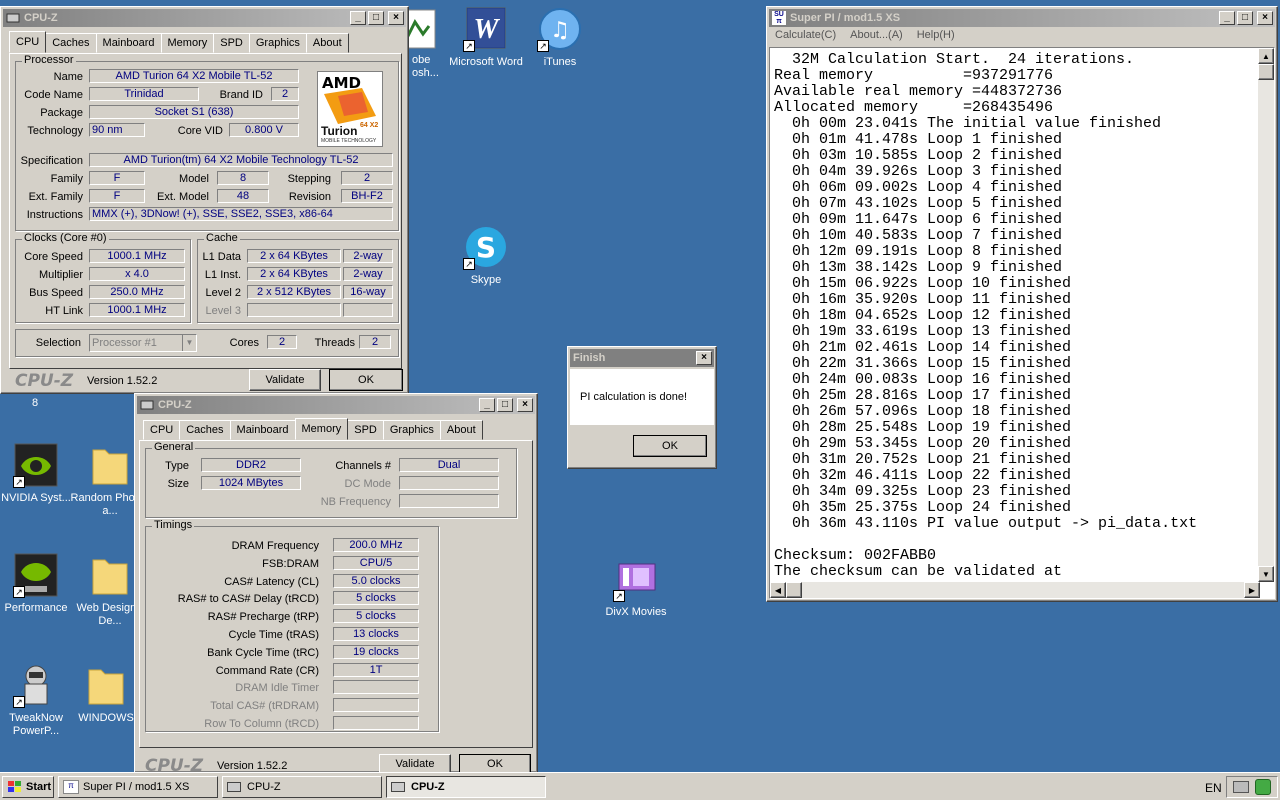  I want to click on processor-select: Processor #1 ▼, so click(143, 343).